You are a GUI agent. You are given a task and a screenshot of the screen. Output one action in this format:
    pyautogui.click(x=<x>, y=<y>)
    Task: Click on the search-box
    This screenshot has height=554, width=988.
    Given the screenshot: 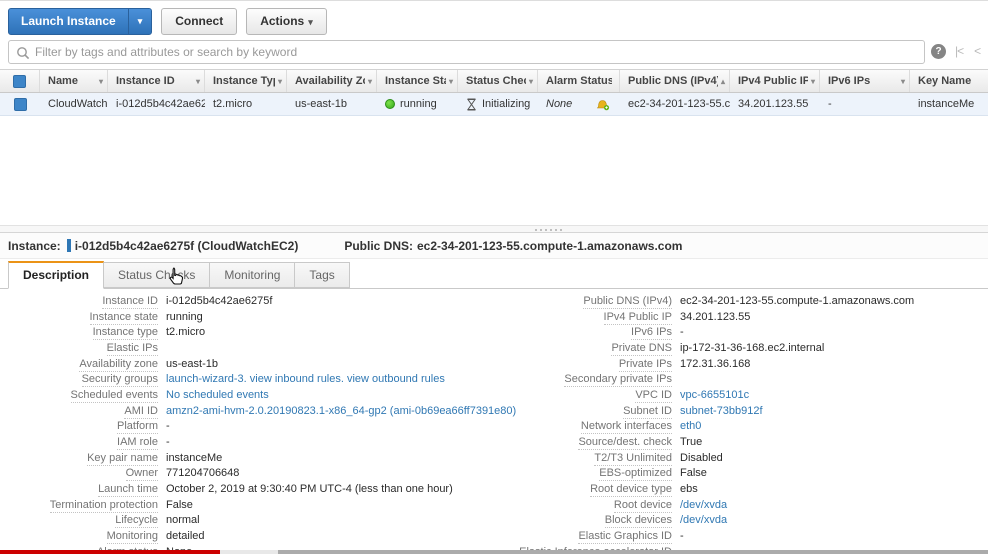 What is the action you would take?
    pyautogui.click(x=466, y=52)
    